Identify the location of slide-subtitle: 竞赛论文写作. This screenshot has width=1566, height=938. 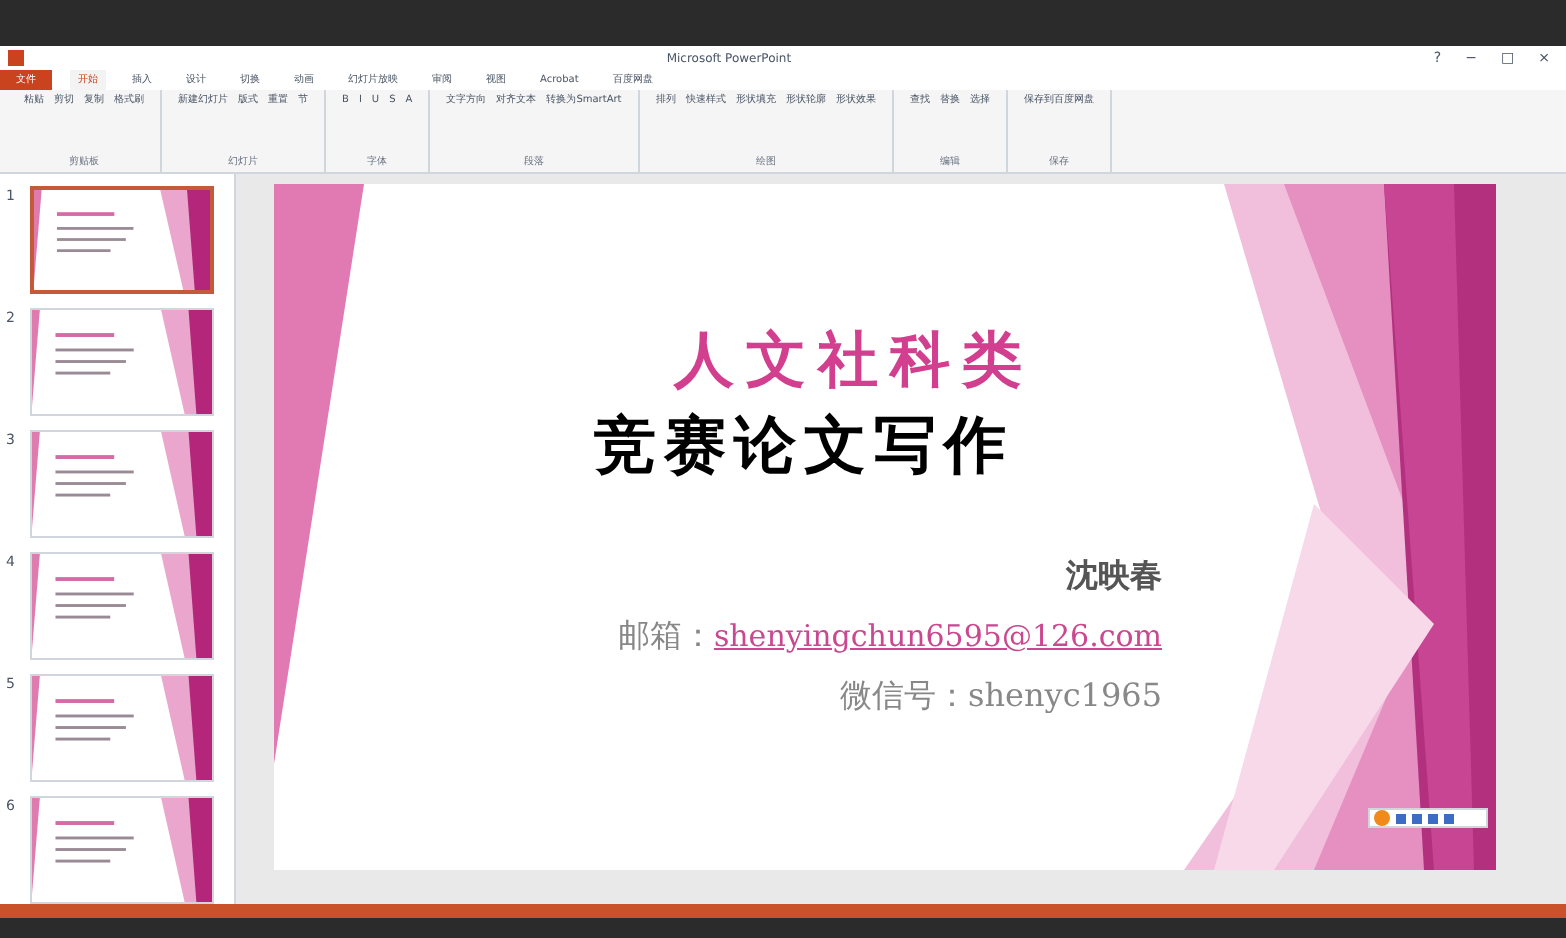
(804, 446).